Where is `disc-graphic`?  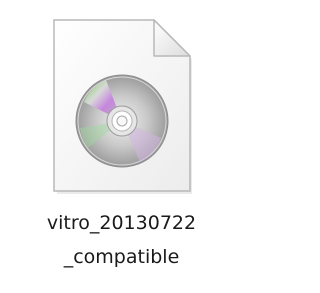 disc-graphic is located at coordinates (122, 121).